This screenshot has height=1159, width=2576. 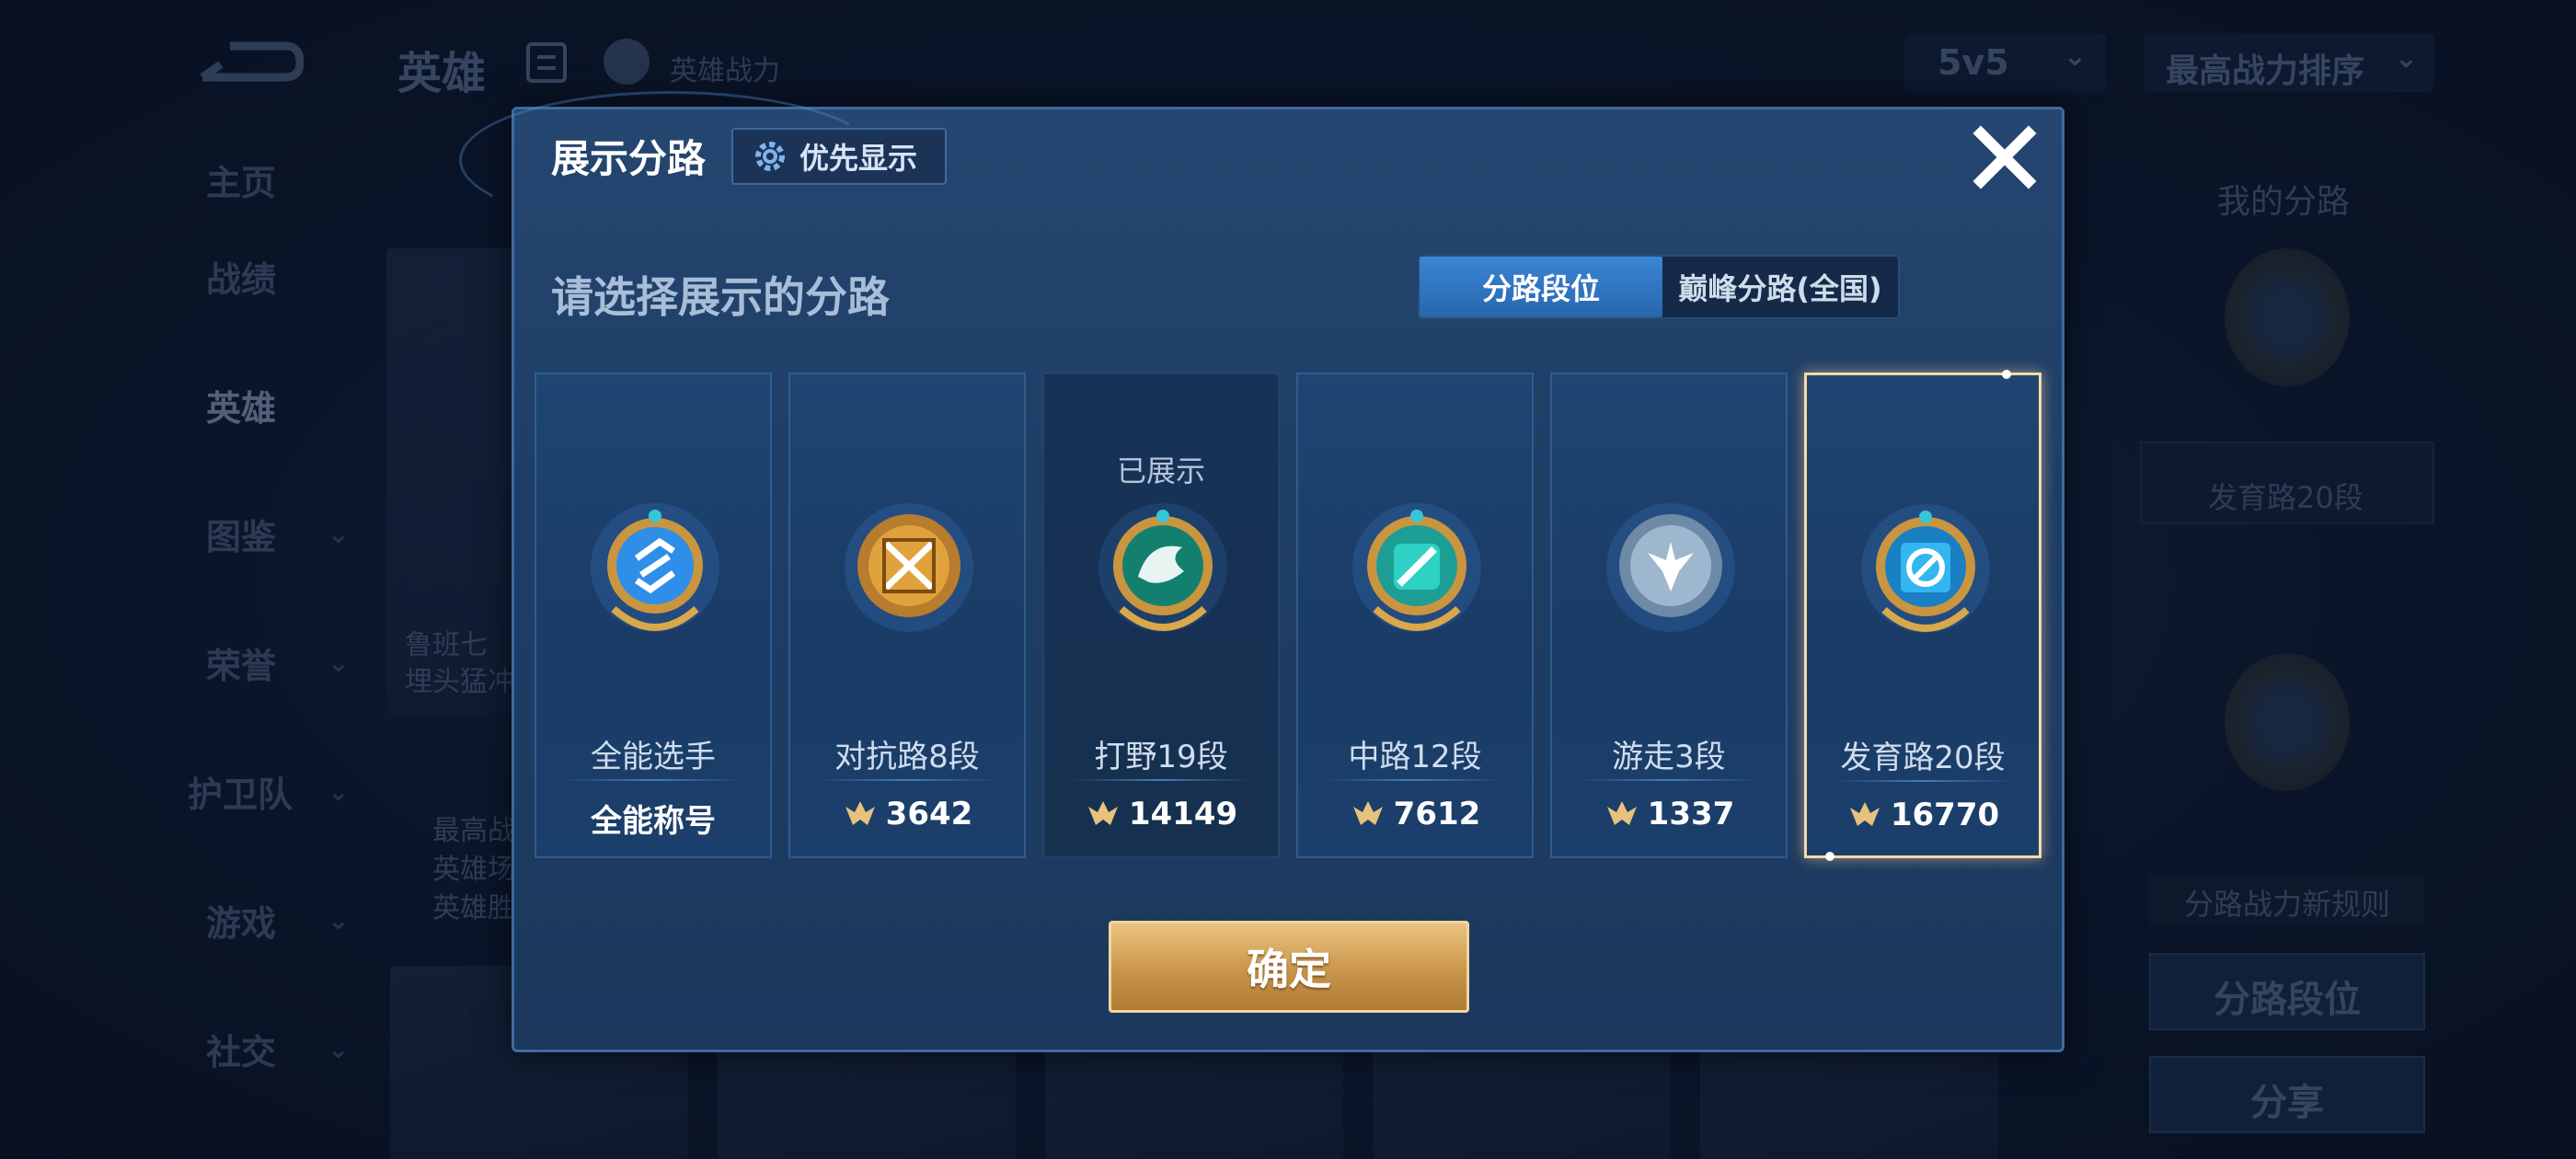 I want to click on lane-card-name: 对抗路8段, so click(x=907, y=757).